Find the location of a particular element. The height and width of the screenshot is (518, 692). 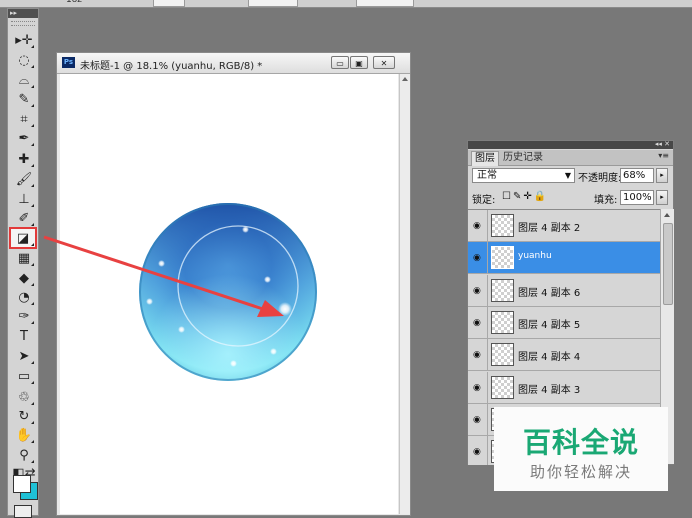

tab-layers: 图层 is located at coordinates (485, 158).